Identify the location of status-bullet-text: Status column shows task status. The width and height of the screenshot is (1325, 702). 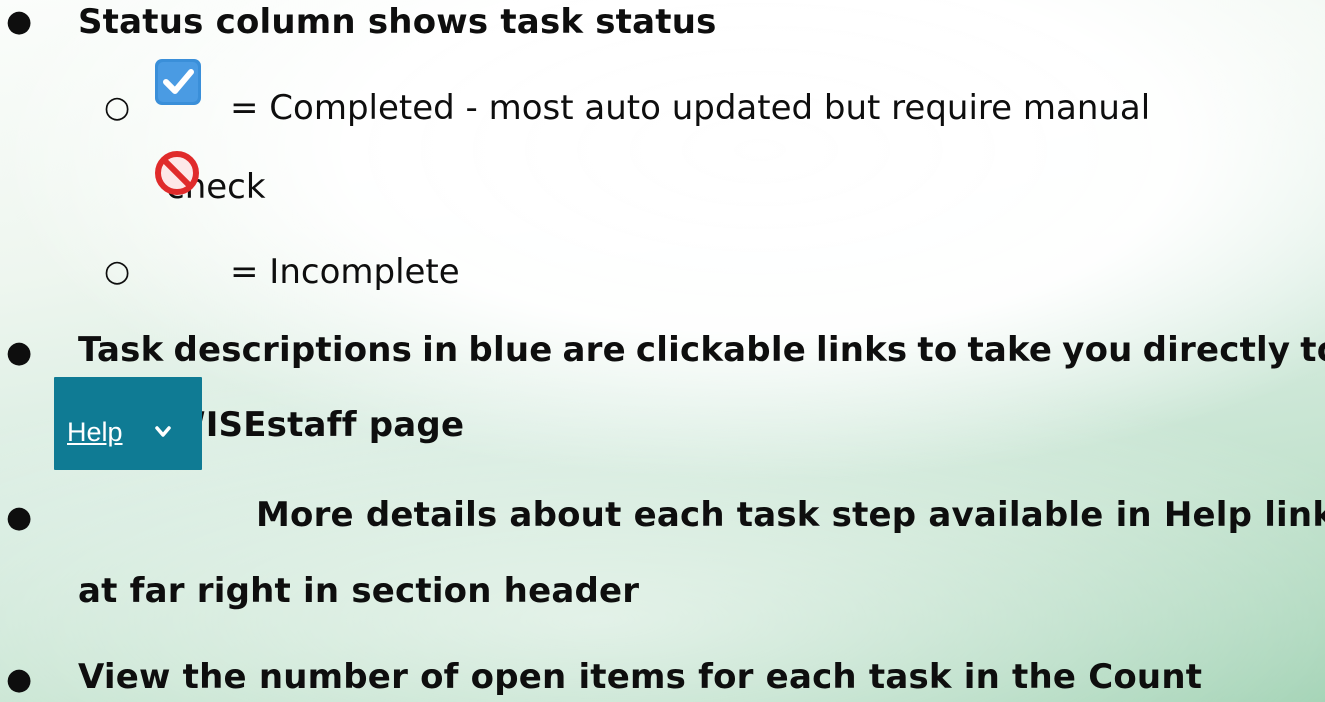
(397, 22).